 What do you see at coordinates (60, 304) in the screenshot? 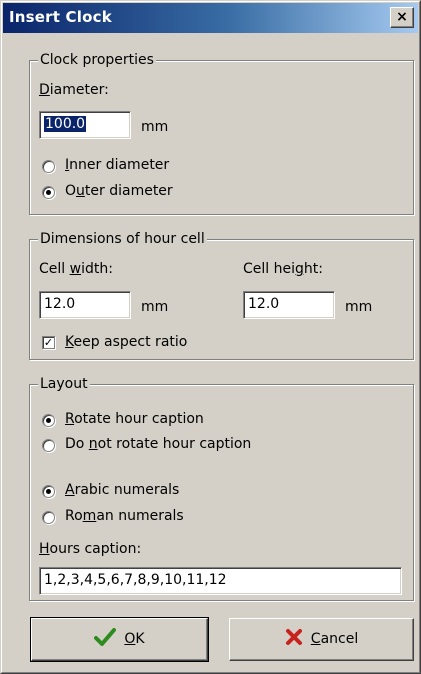
I see `cell-width-value: 12.0` at bounding box center [60, 304].